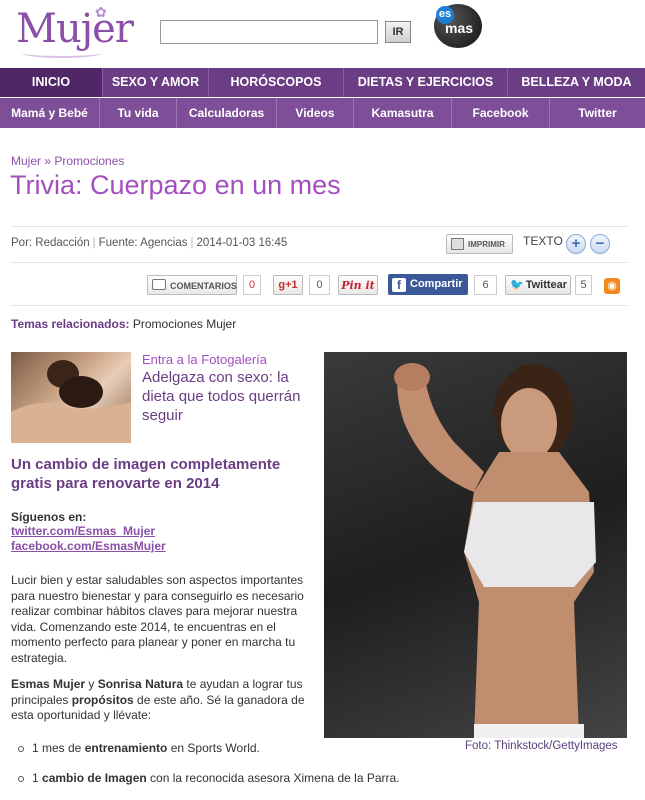 This screenshot has height=800, width=645. I want to click on facebook-icon: f, so click(399, 285).